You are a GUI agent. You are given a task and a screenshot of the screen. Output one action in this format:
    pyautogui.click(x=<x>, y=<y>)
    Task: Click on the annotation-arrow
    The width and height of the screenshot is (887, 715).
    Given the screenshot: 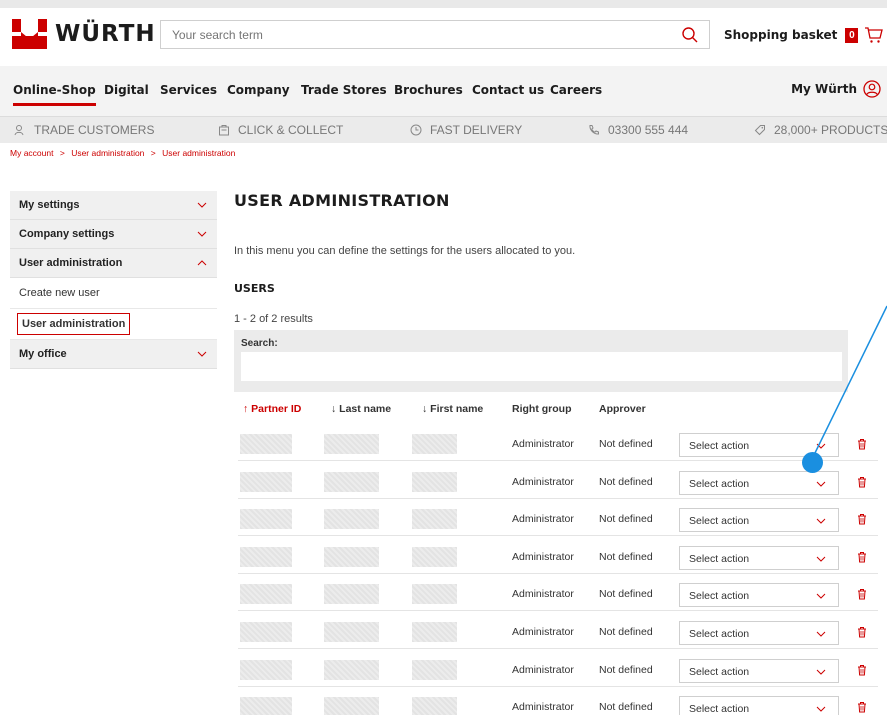 What is the action you would take?
    pyautogui.click(x=850, y=380)
    